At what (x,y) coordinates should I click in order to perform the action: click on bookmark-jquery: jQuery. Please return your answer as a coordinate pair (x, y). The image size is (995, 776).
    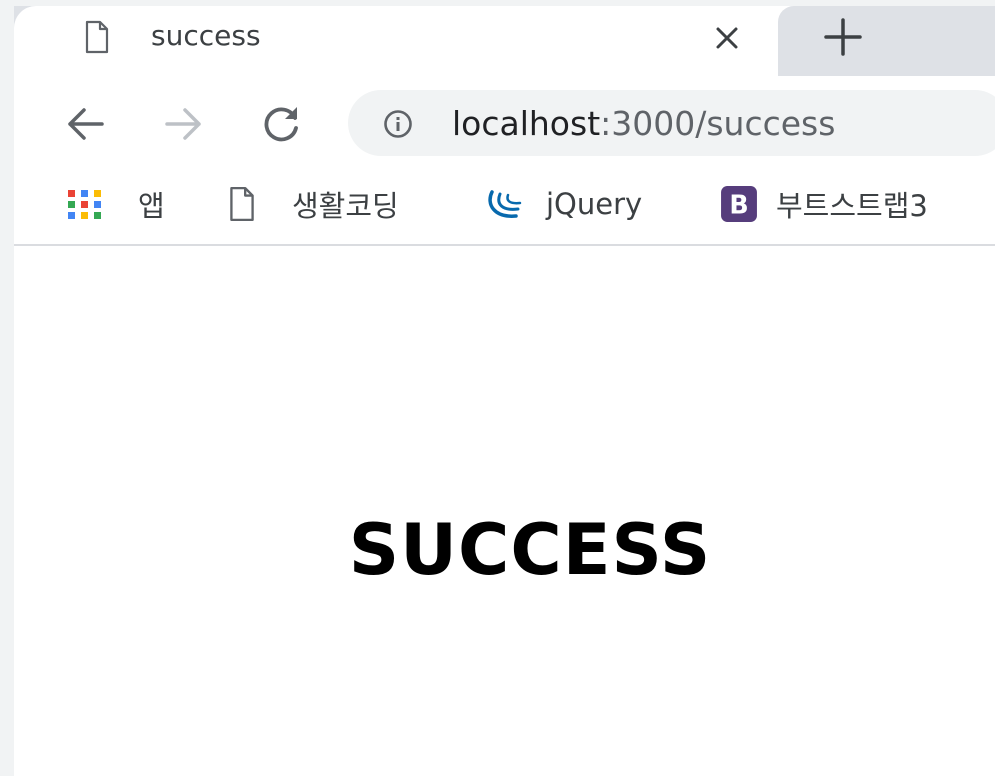
    Looking at the image, I should click on (564, 204).